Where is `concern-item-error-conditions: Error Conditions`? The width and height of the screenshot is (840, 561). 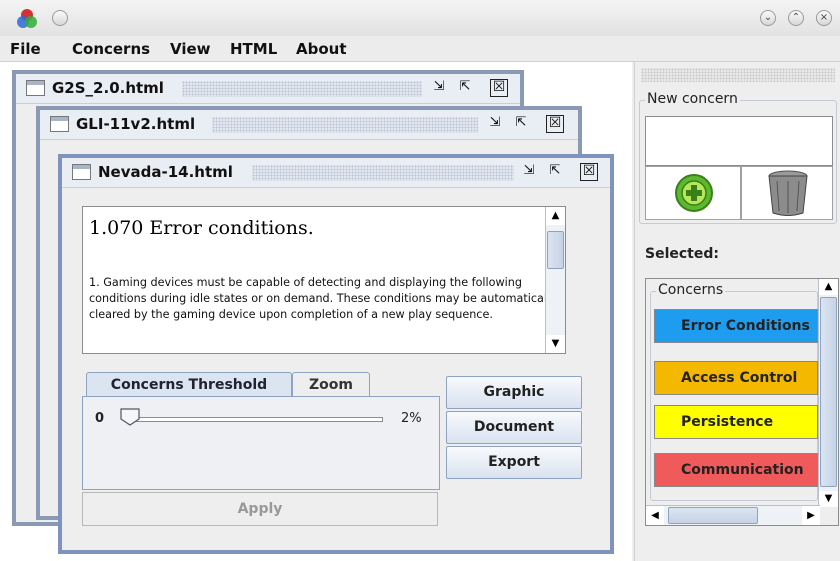 concern-item-error-conditions: Error Conditions is located at coordinates (736, 326).